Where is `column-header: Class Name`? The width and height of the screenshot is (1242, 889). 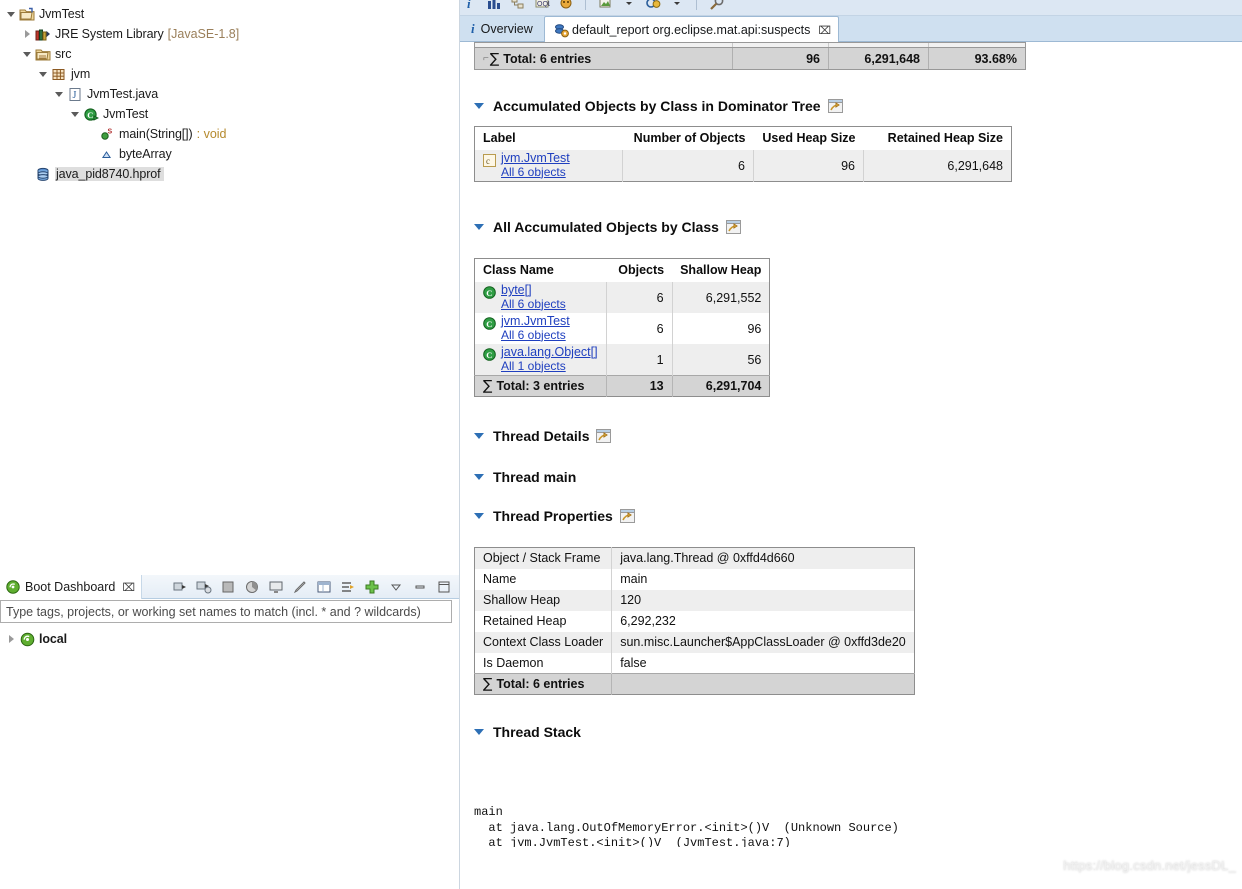
column-header: Class Name is located at coordinates (540, 270).